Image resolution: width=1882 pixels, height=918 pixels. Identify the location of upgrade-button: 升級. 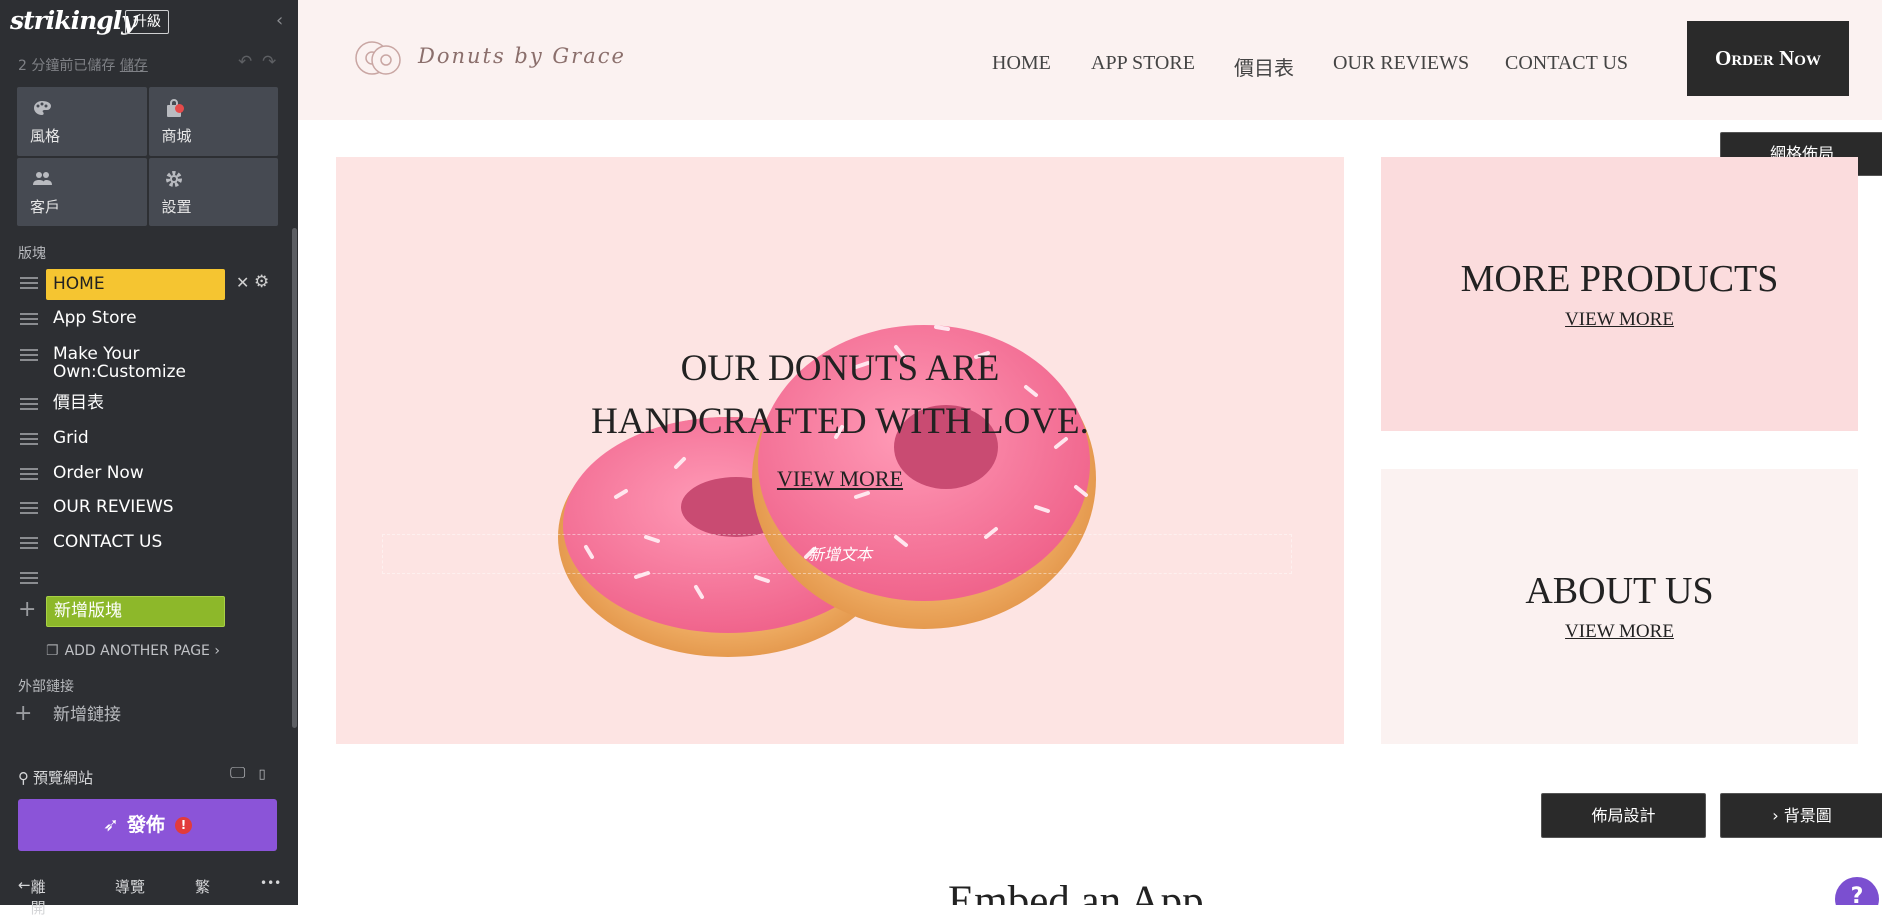
(147, 22).